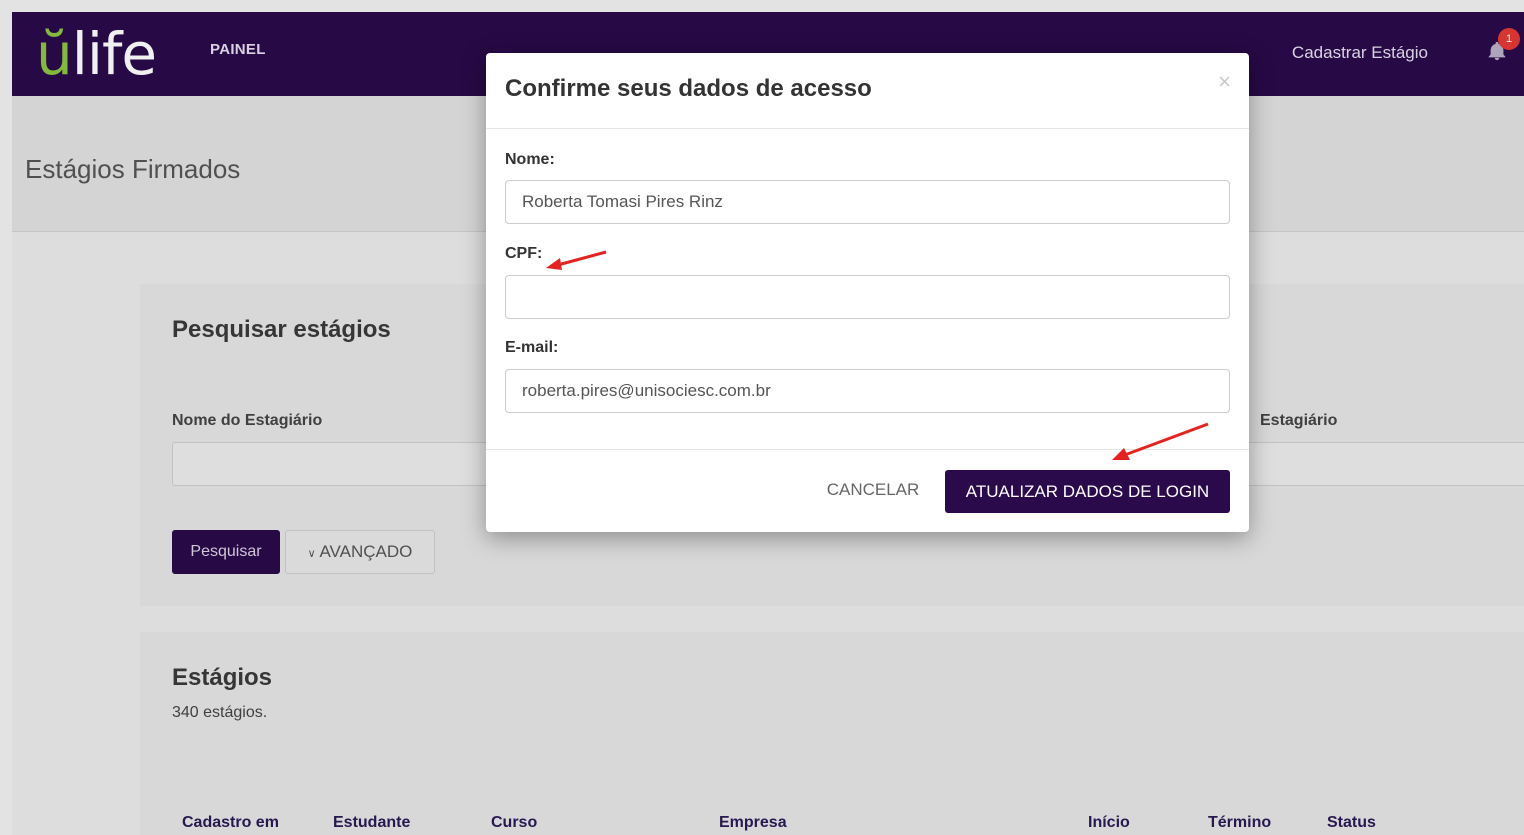  What do you see at coordinates (688, 88) in the screenshot?
I see `modal-title: Confirme seus dados de acesso` at bounding box center [688, 88].